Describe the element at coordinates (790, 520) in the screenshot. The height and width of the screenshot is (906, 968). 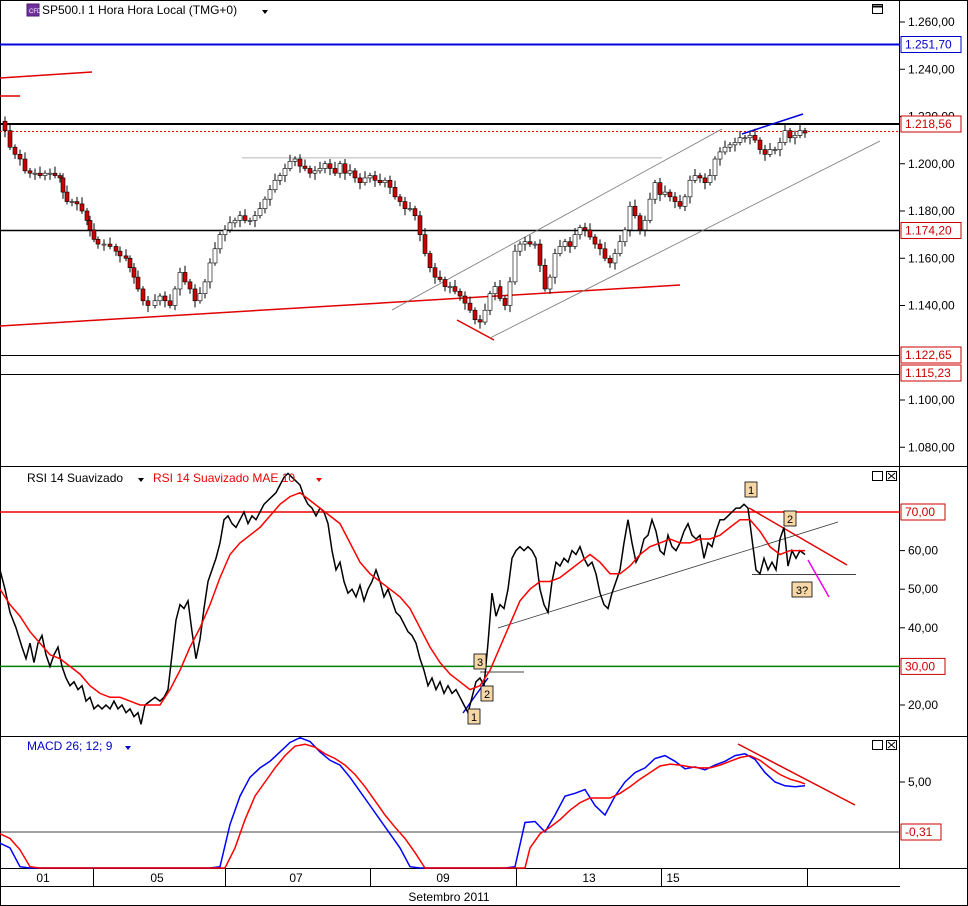
I see `rsi-annotation-label: 2` at that location.